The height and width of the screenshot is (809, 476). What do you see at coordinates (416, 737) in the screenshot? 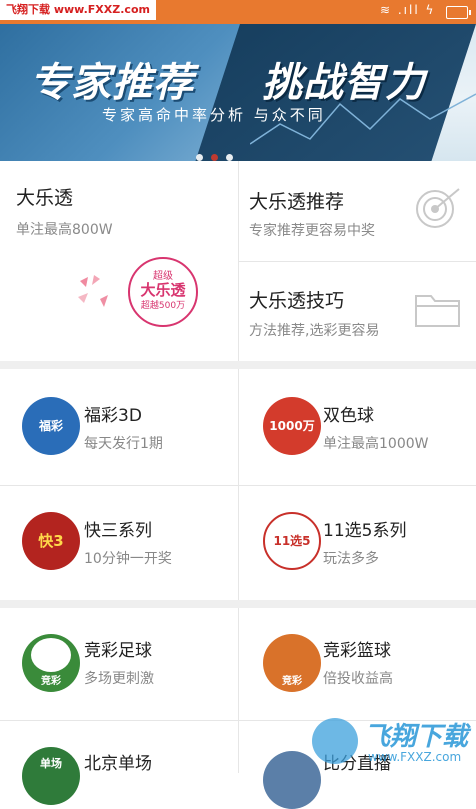
I see `watermark-brand: 飞翔下载` at bounding box center [416, 737].